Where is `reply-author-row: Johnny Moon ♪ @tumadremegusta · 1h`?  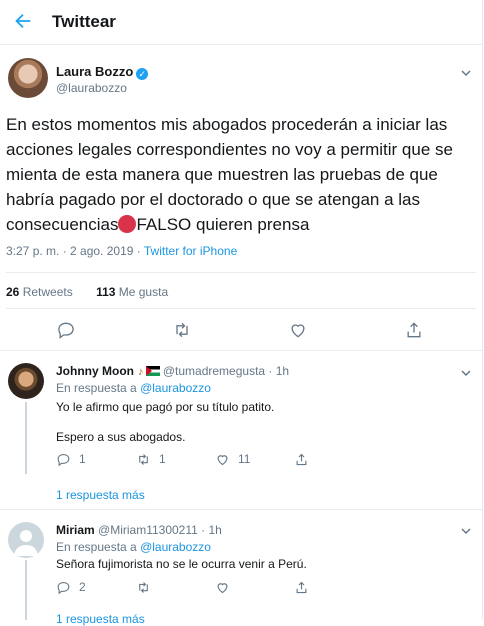
reply-author-row: Johnny Moon ♪ @tumadremegusta · 1h is located at coordinates (172, 371).